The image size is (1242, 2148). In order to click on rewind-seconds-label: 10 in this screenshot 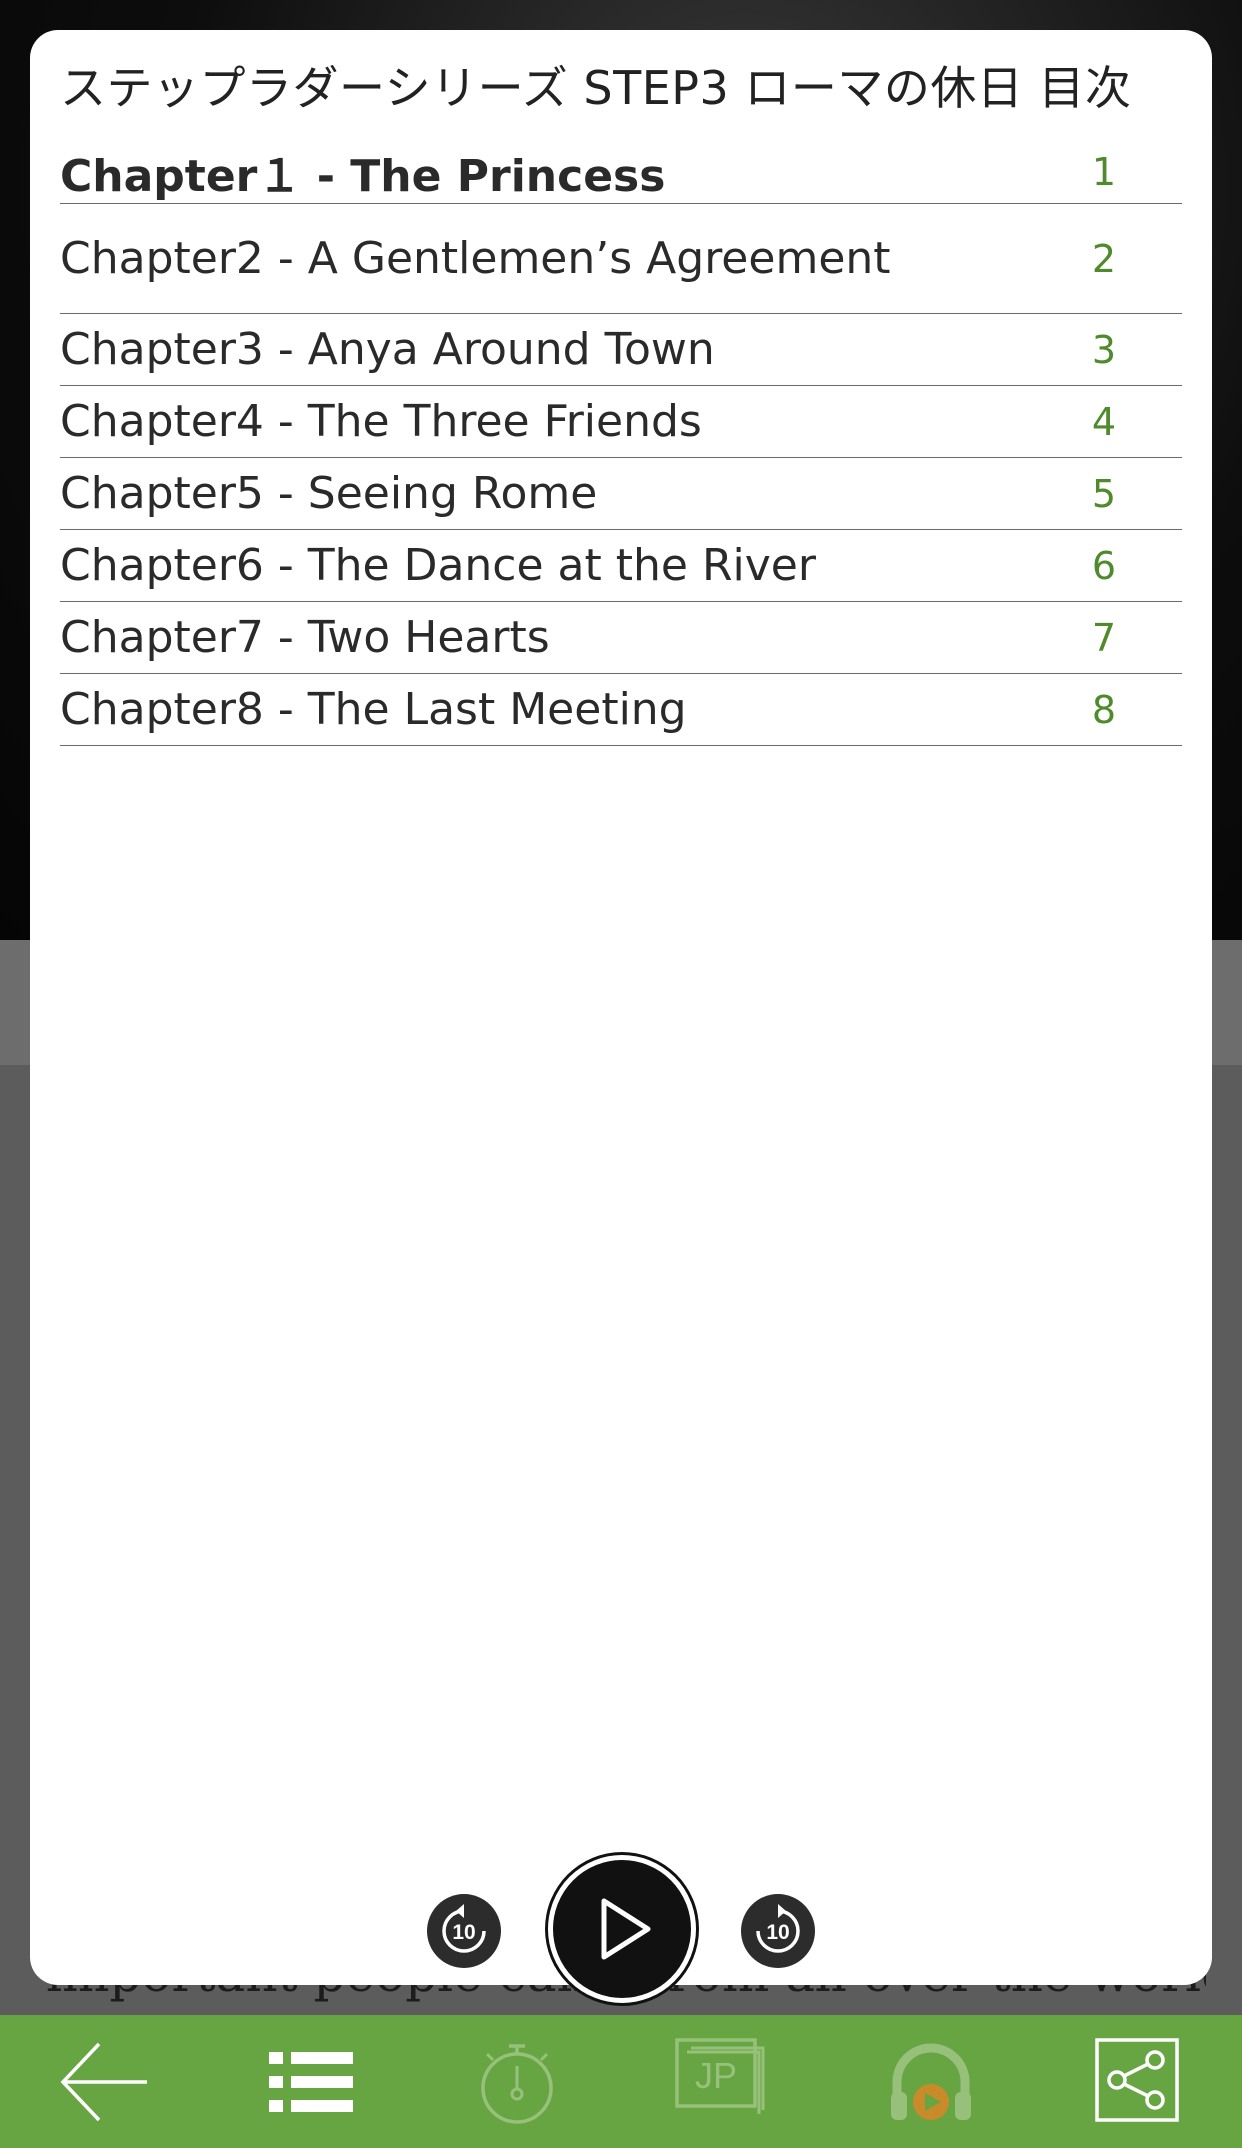, I will do `click(463, 1932)`.